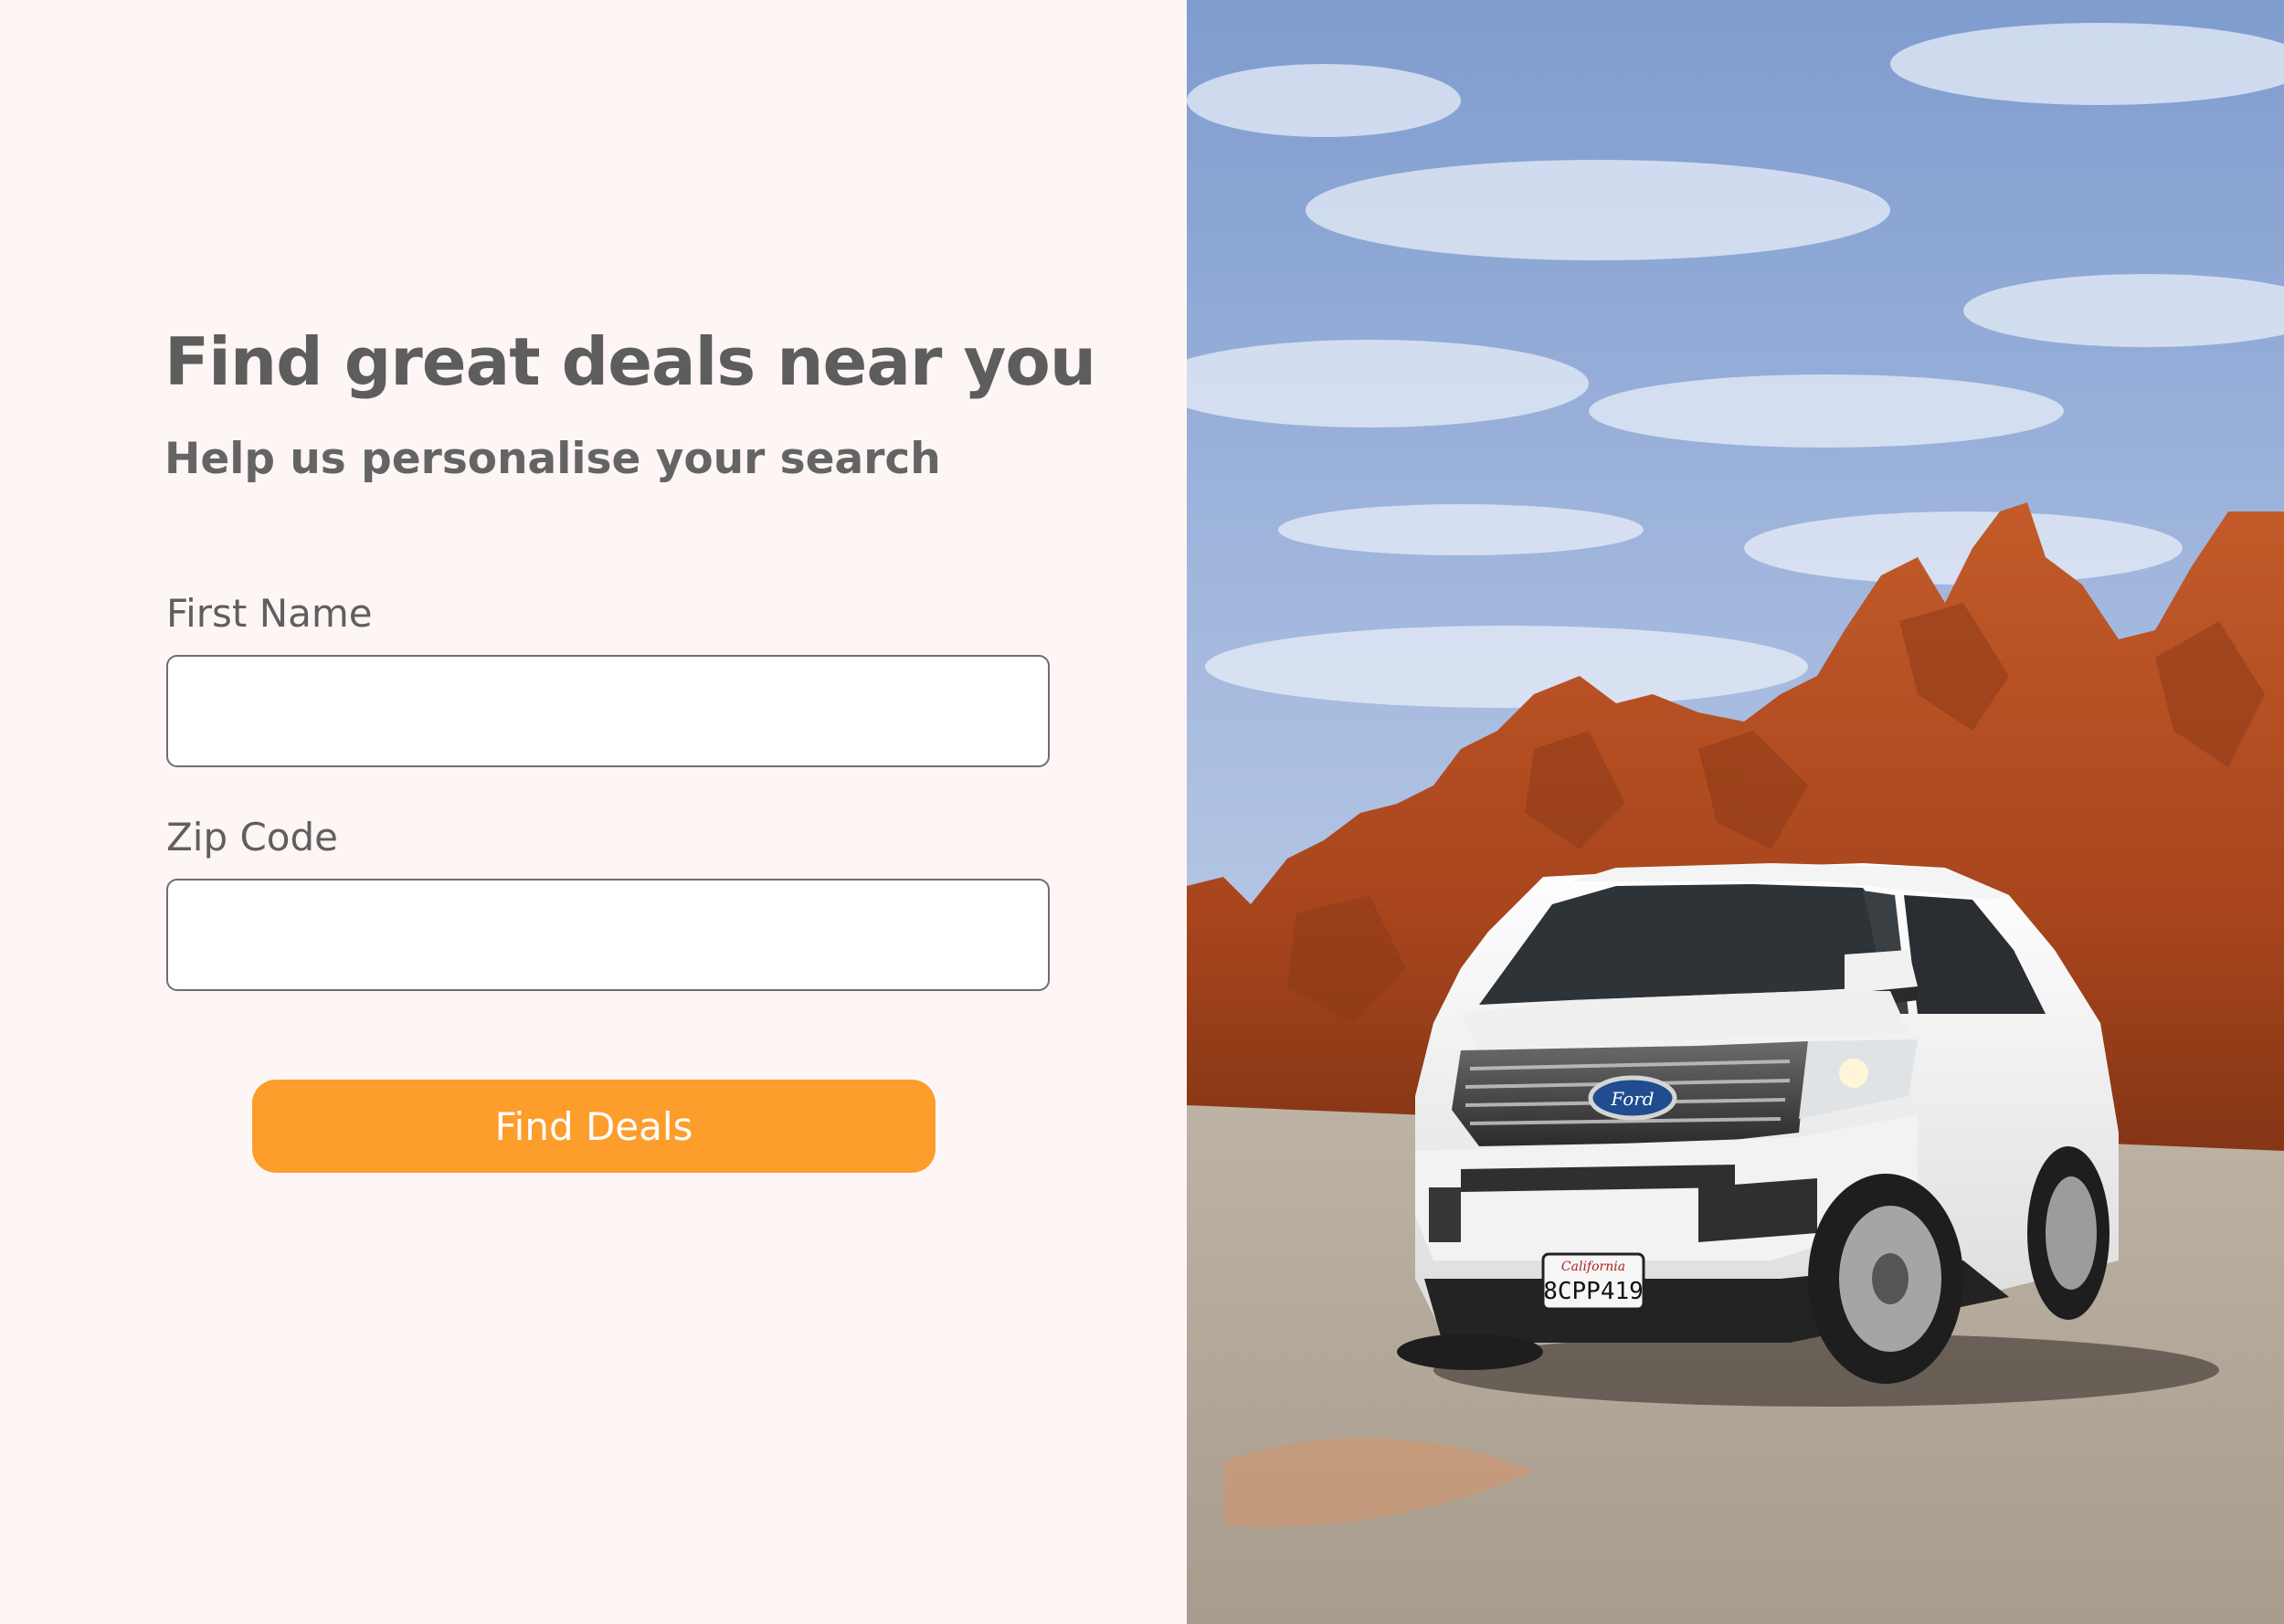 The height and width of the screenshot is (1624, 2284). What do you see at coordinates (630, 362) in the screenshot?
I see `page-title: Find great deals near you` at bounding box center [630, 362].